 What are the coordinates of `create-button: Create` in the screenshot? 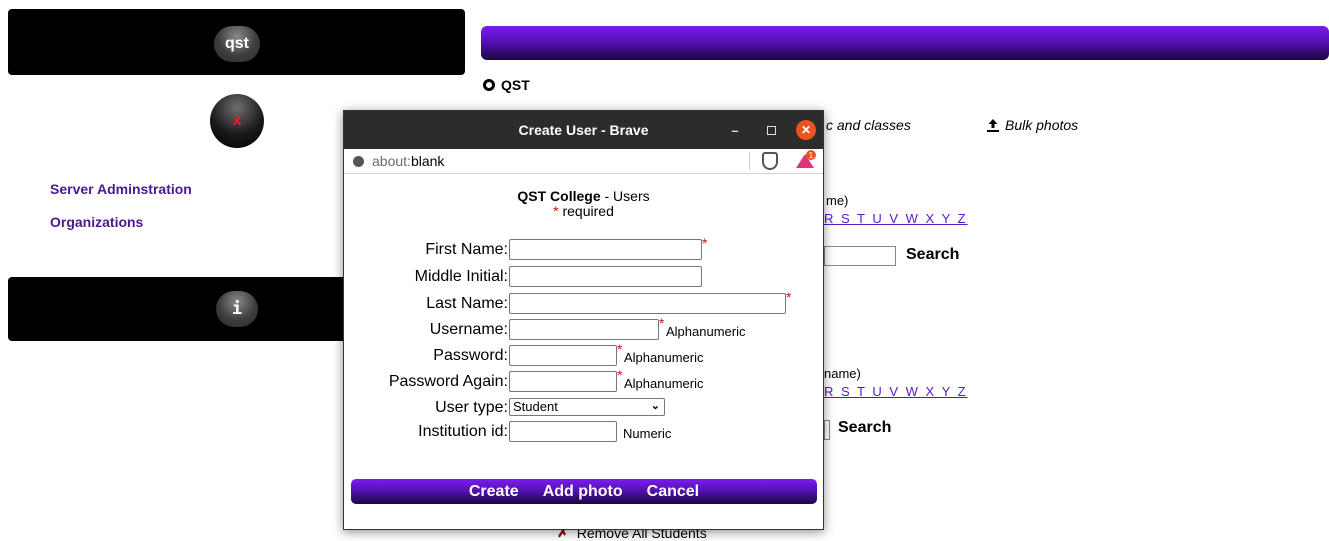 It's located at (494, 492).